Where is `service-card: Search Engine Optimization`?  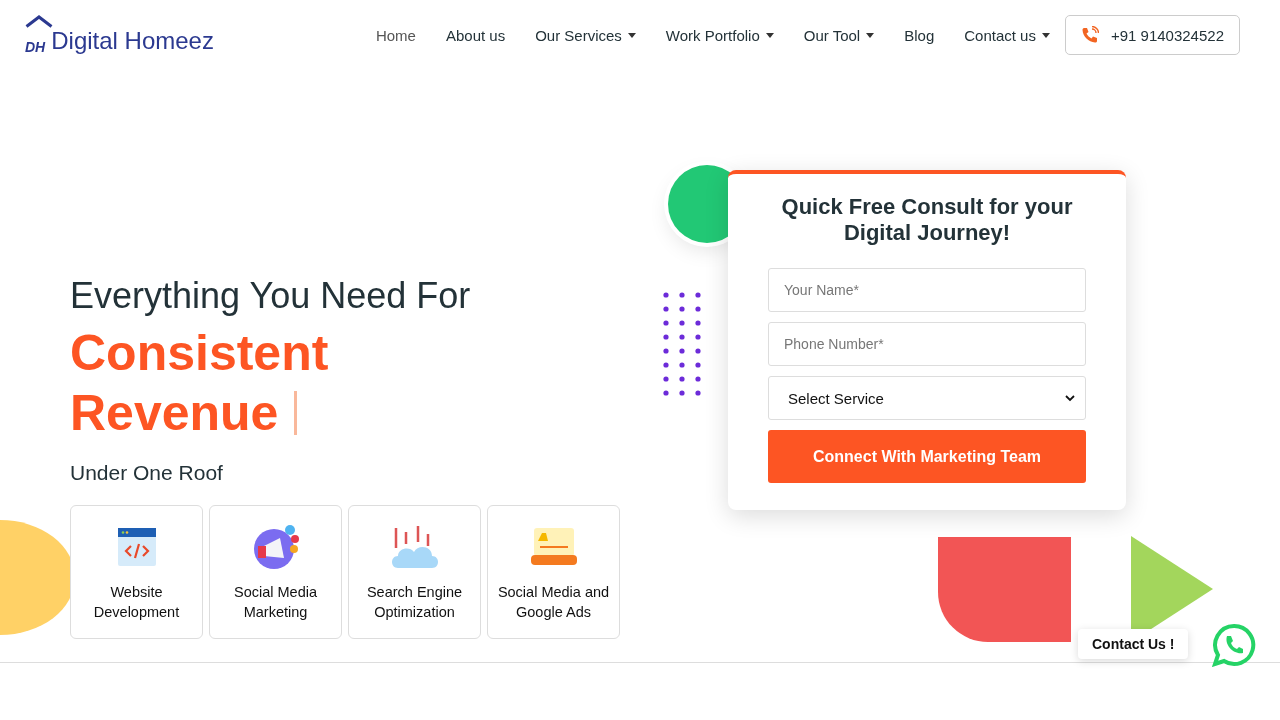
service-card: Search Engine Optimization is located at coordinates (414, 572).